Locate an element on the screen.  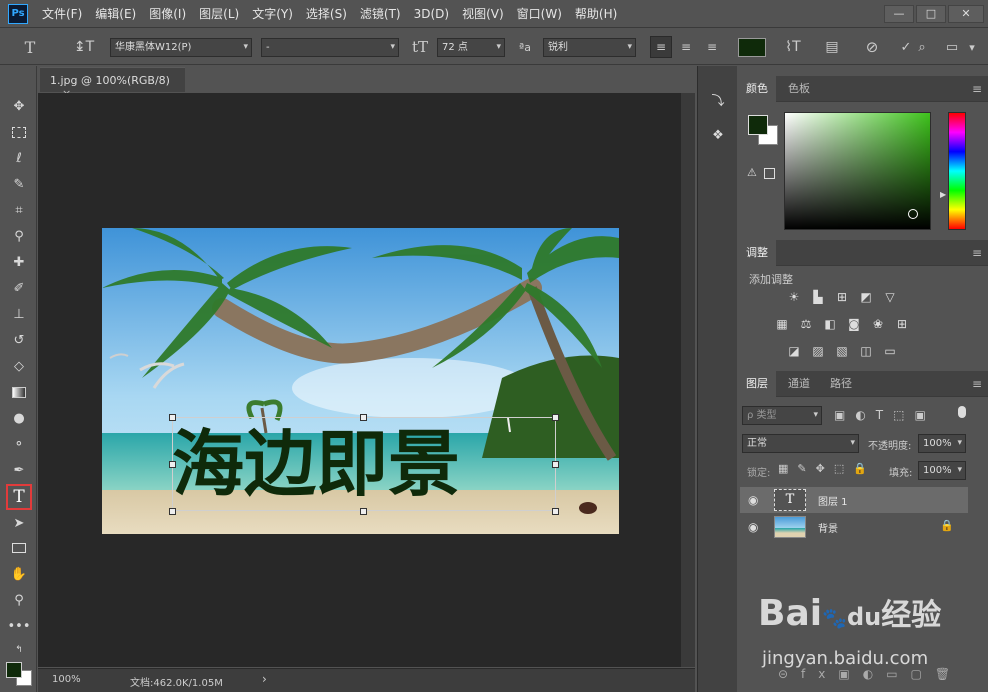
blur-tool-icon: ● is located at coordinates (19, 418).